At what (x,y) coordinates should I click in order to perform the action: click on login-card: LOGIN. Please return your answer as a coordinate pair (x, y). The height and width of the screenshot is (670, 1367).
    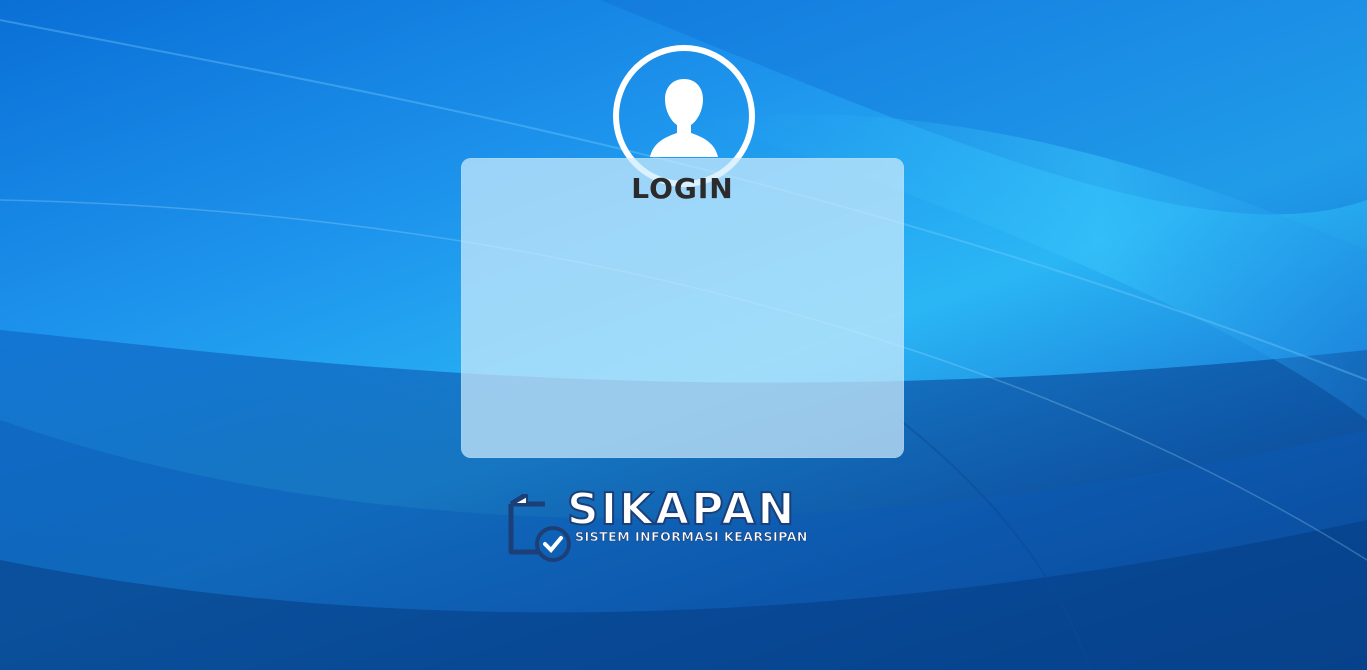
    Looking at the image, I should click on (682, 308).